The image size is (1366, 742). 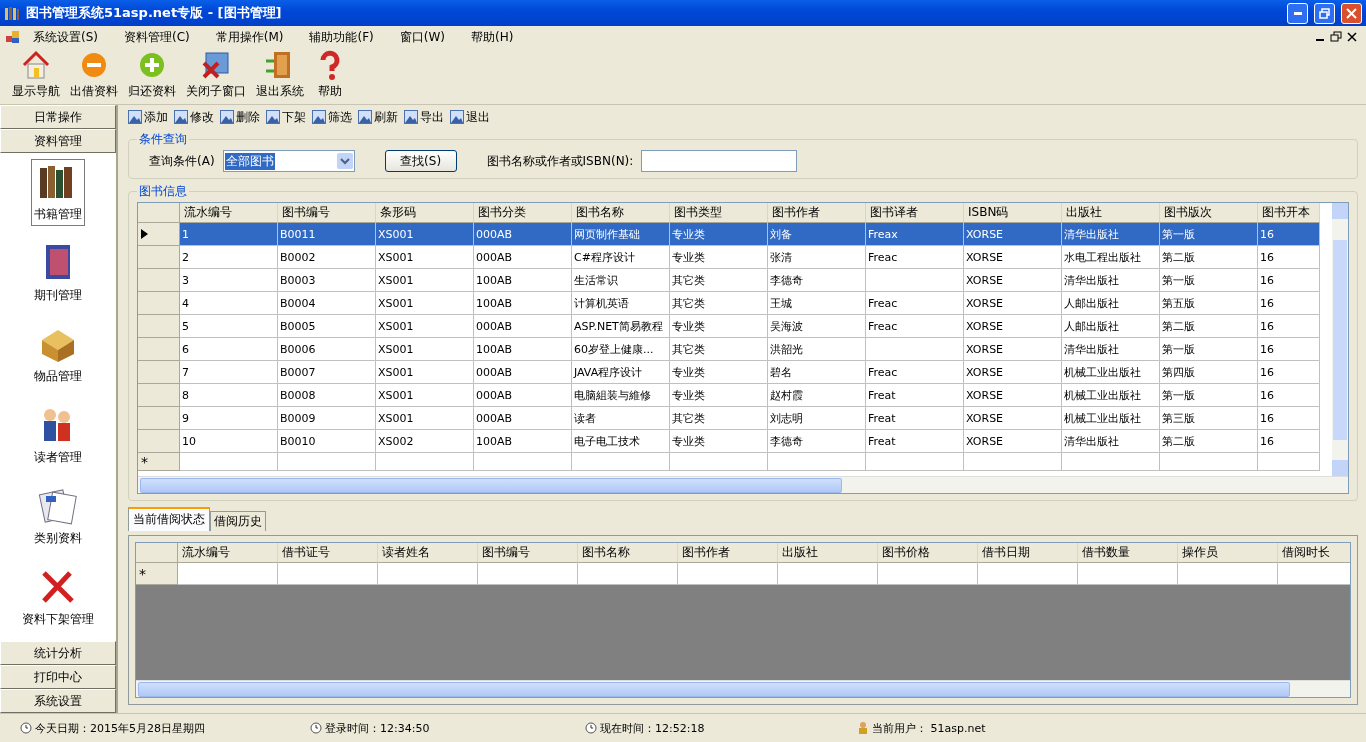 What do you see at coordinates (148, 117) in the screenshot?
I see `action-button: 添加` at bounding box center [148, 117].